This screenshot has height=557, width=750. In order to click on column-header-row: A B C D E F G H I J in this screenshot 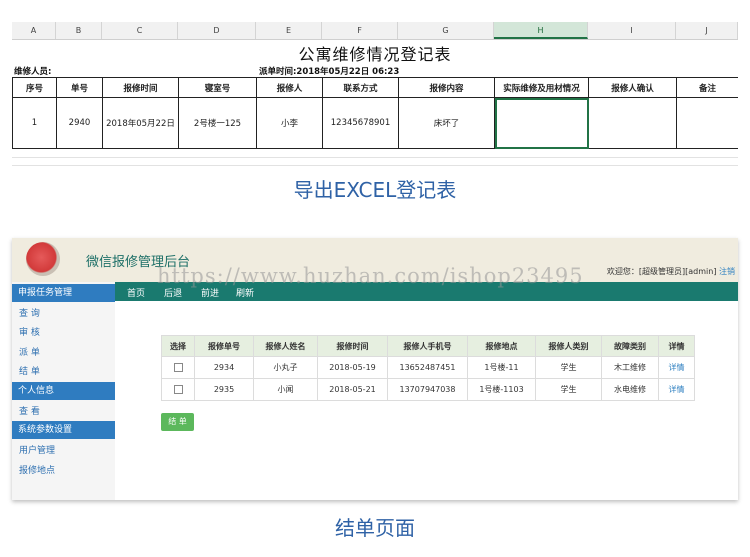, I will do `click(375, 31)`.